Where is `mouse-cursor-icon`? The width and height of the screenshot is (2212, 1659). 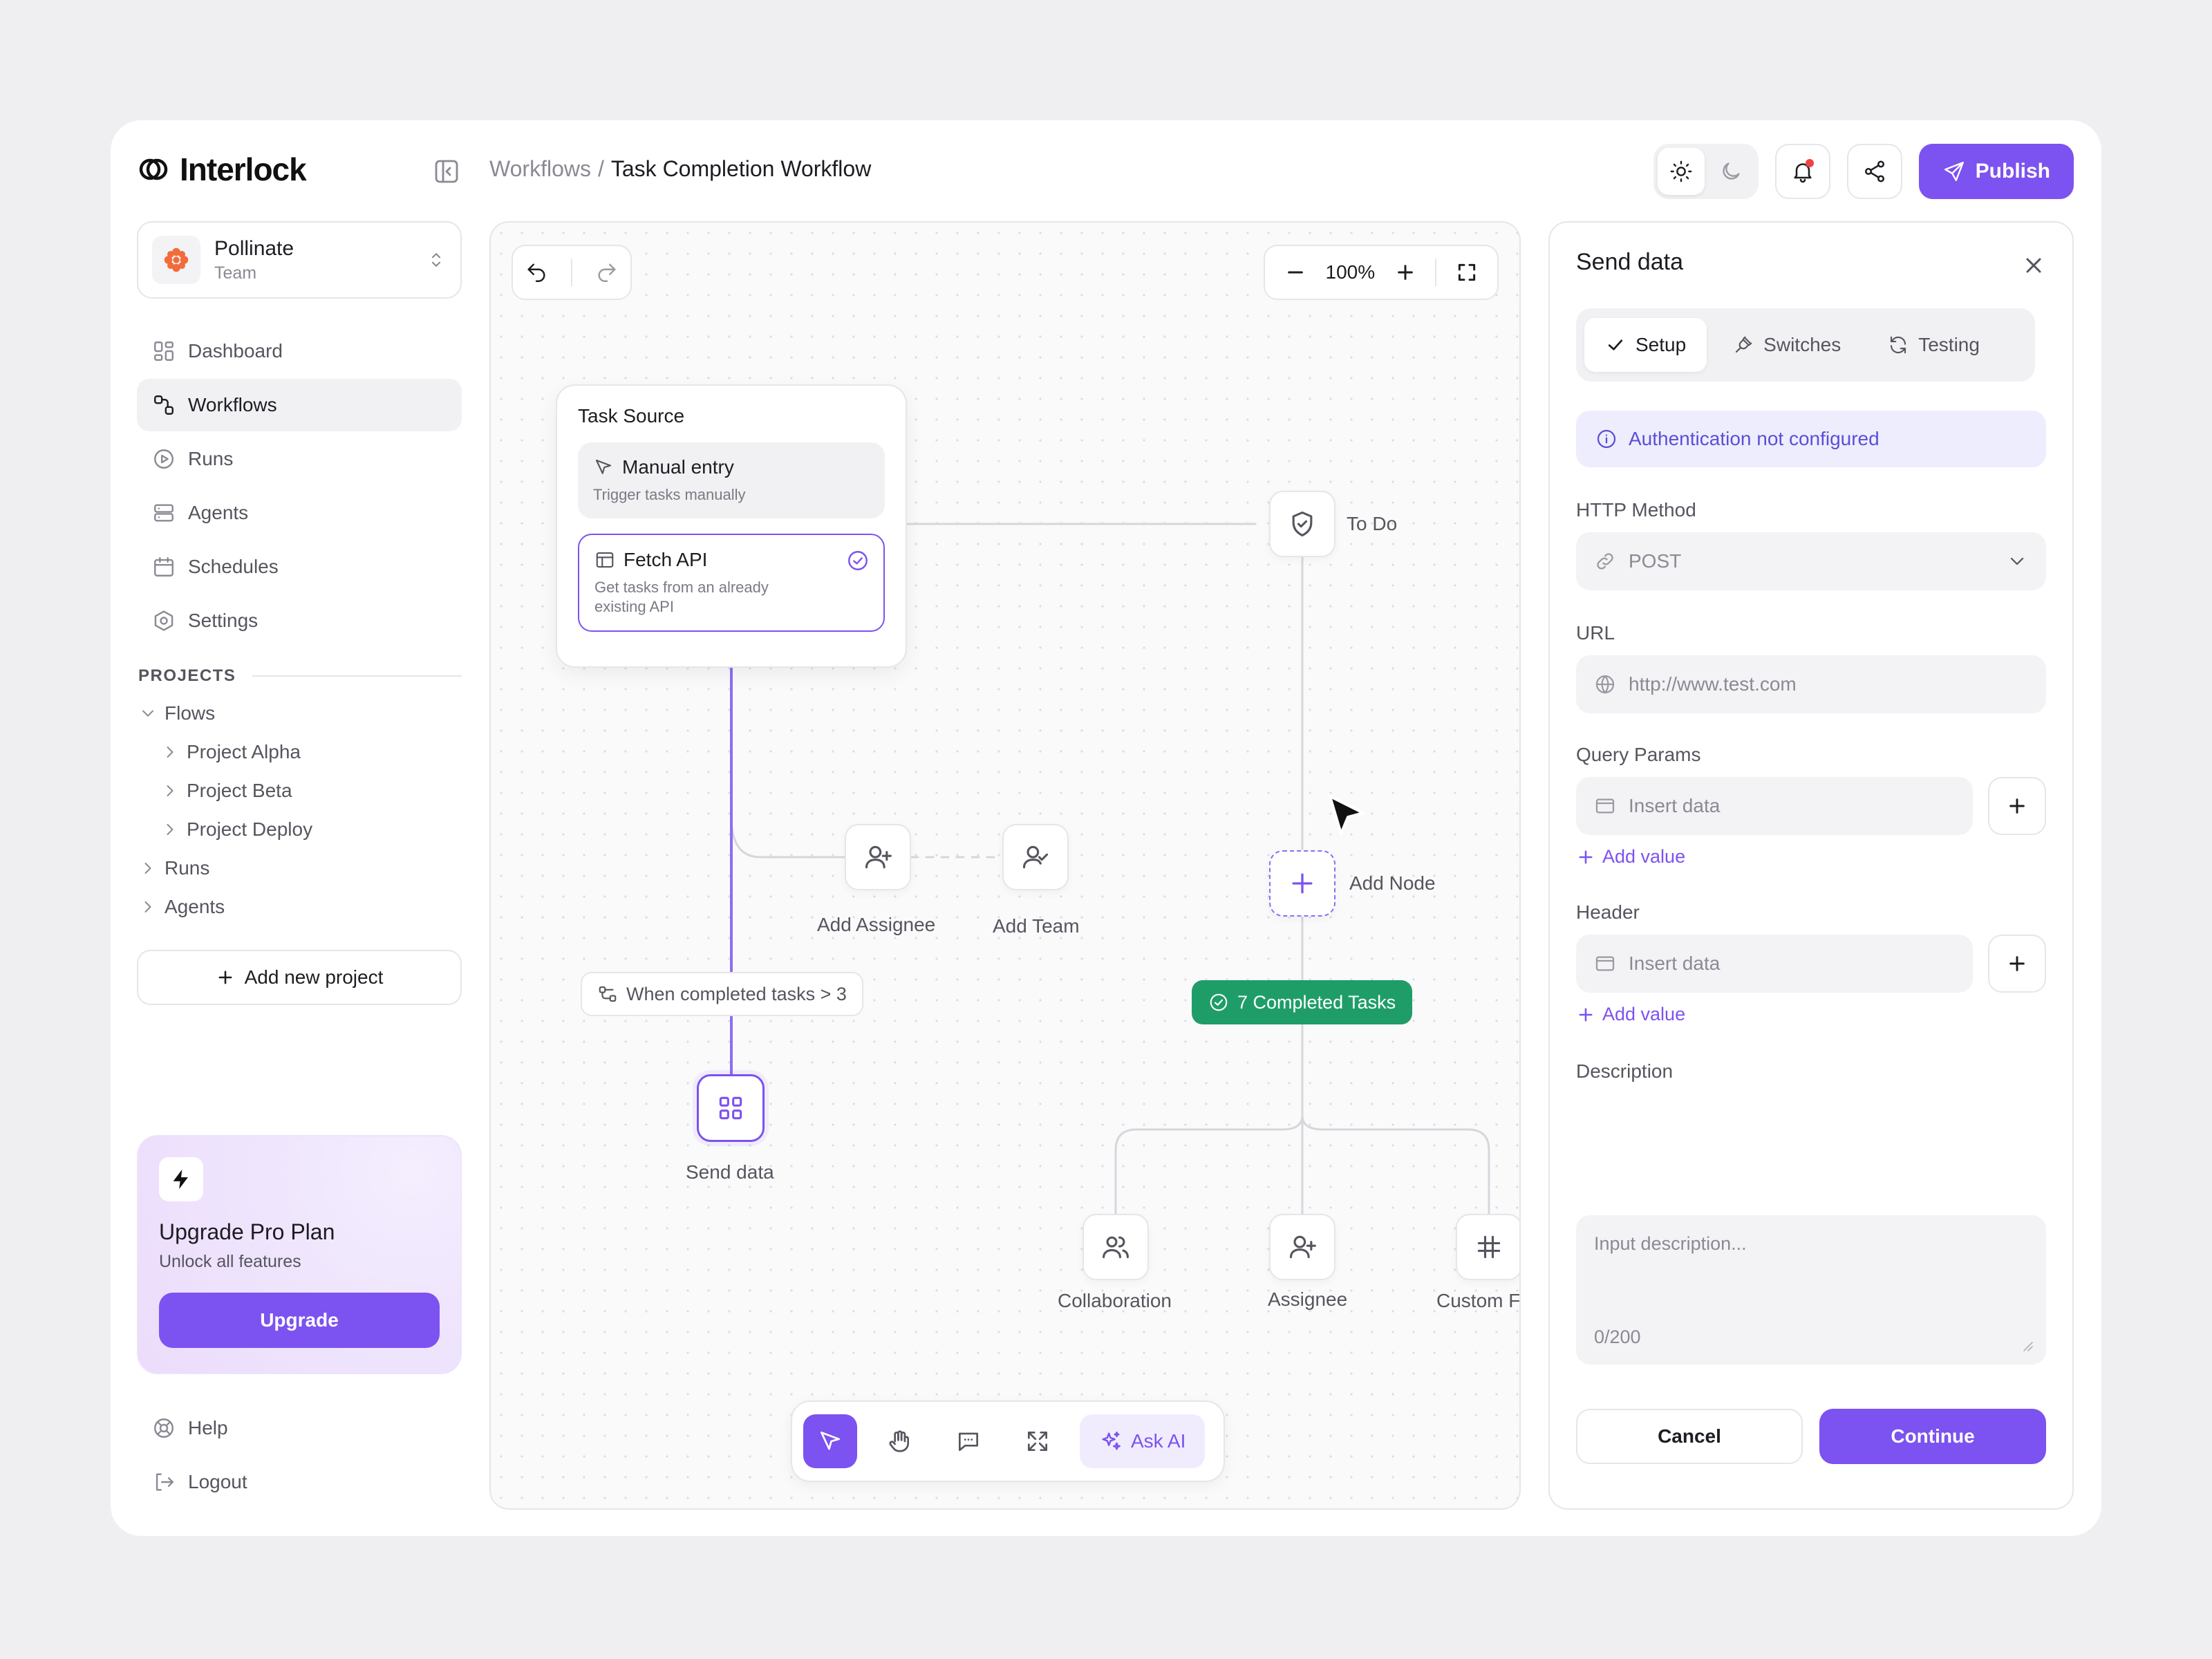 mouse-cursor-icon is located at coordinates (1347, 815).